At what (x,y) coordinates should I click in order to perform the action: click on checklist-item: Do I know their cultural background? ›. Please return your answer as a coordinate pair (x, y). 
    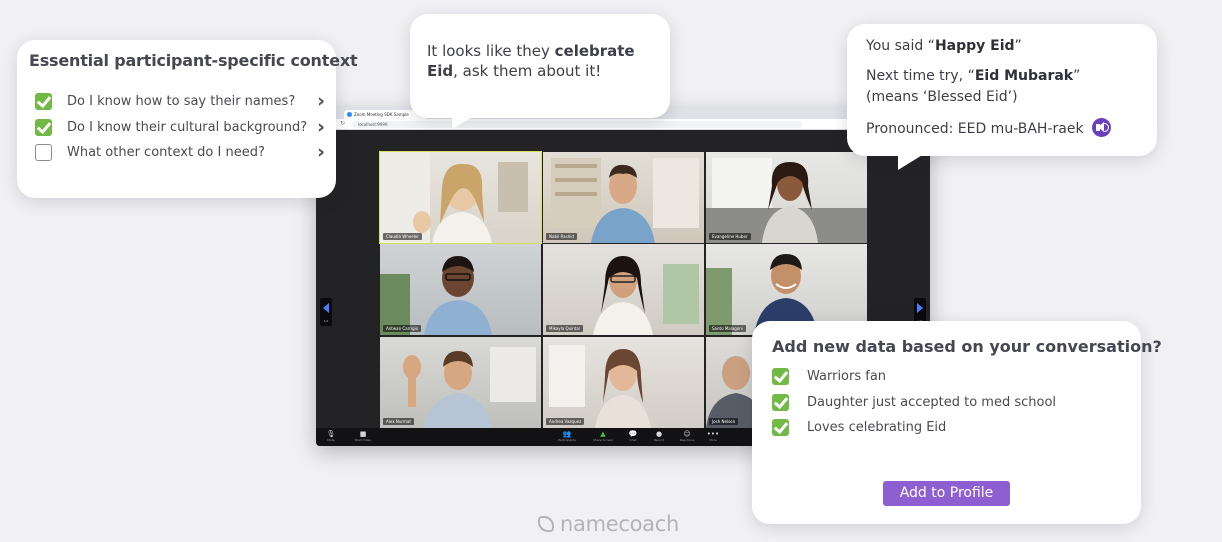
    Looking at the image, I should click on (180, 127).